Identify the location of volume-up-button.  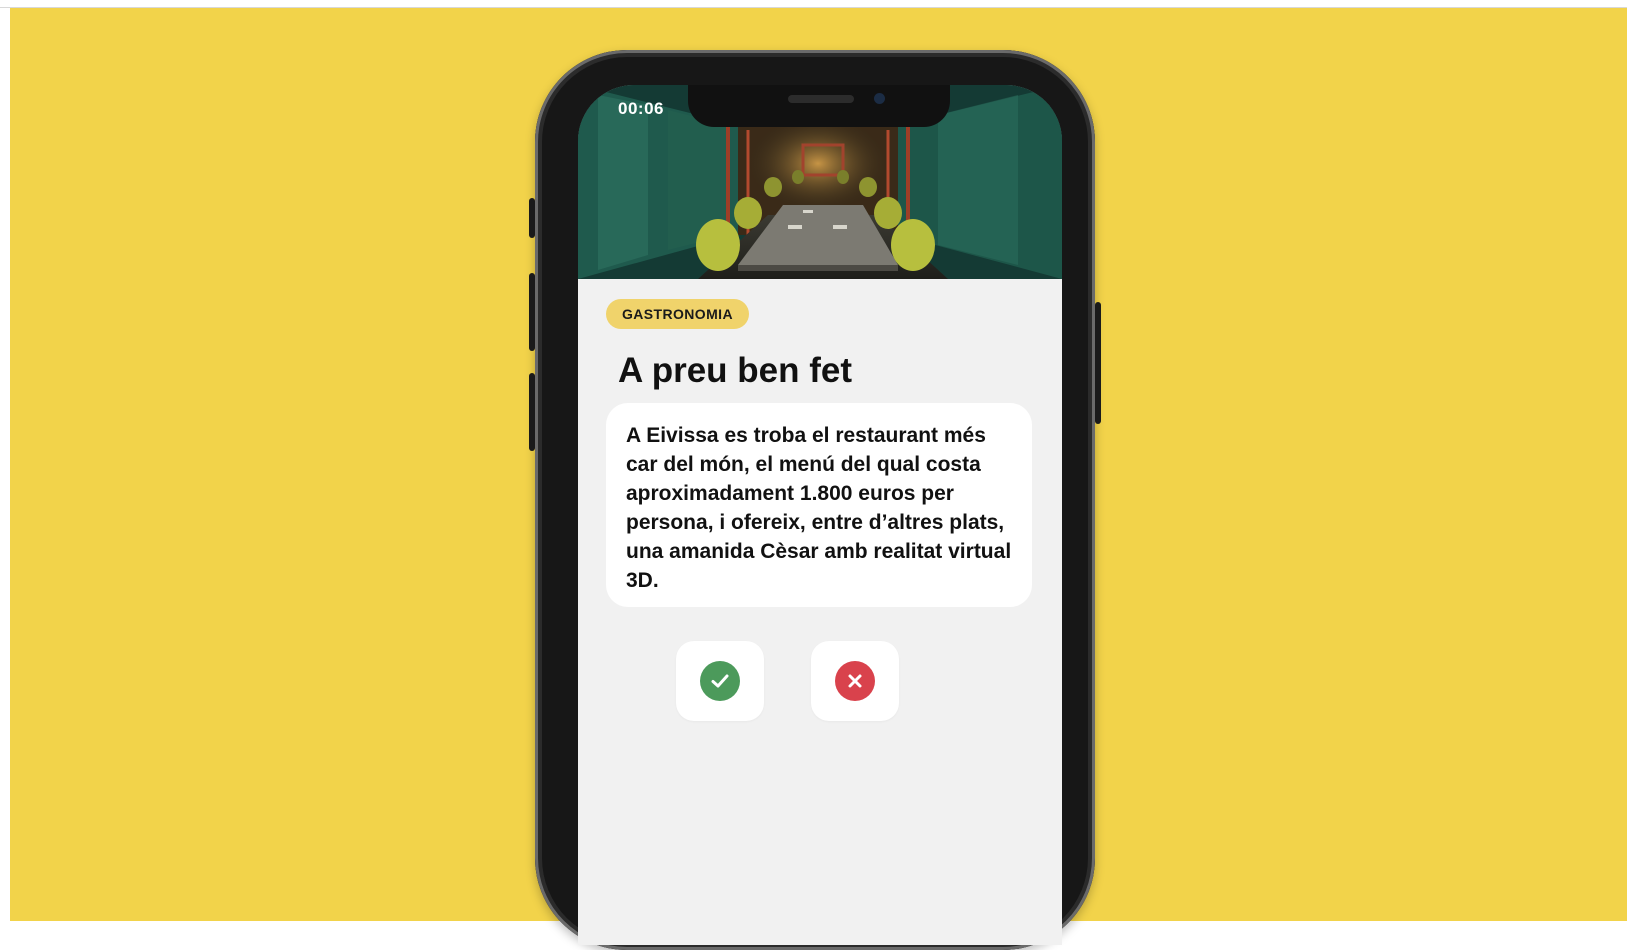
(532, 312).